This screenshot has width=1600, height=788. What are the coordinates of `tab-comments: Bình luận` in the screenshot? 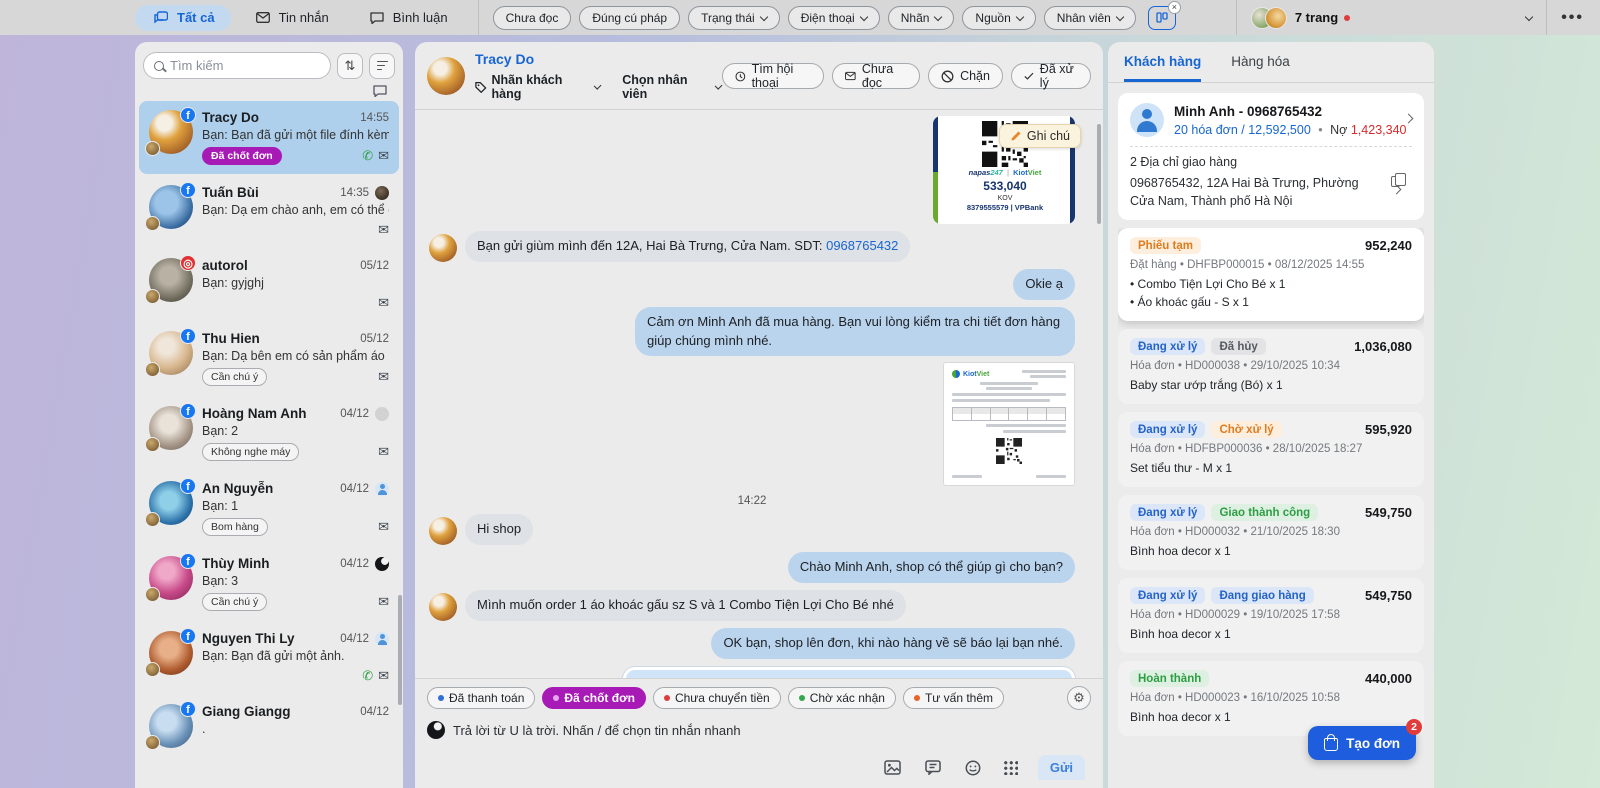 It's located at (407, 18).